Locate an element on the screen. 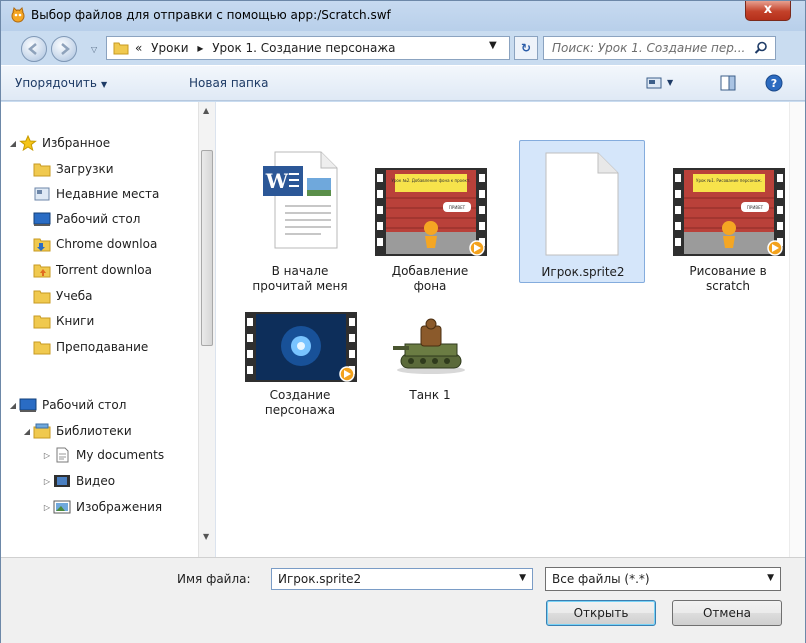 Image resolution: width=806 pixels, height=643 pixels. file-name-line1: В начале is located at coordinates (300, 271).